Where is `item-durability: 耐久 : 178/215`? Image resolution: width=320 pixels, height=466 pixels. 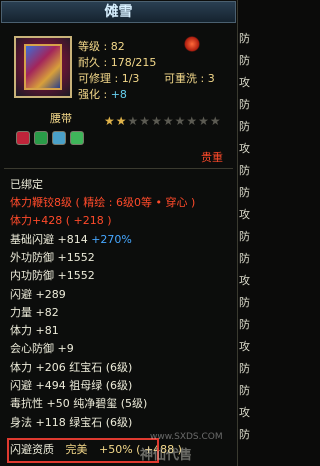 item-durability: 耐久 : 178/215 is located at coordinates (117, 62).